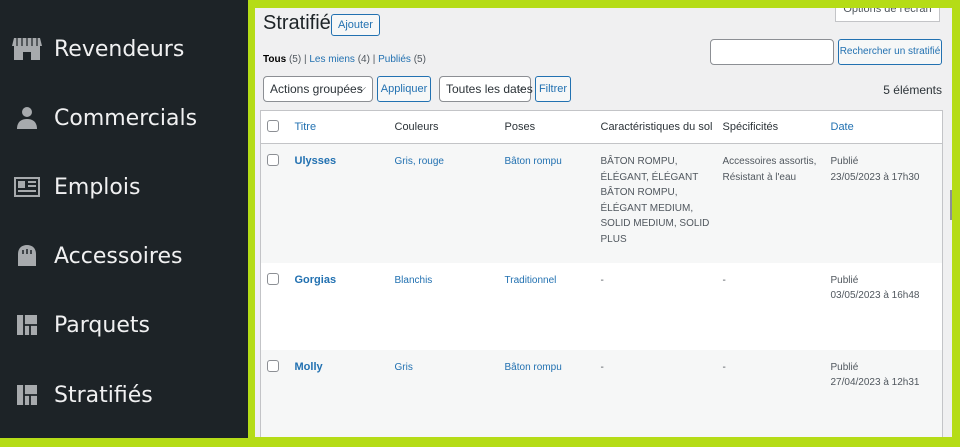 This screenshot has height=447, width=960. Describe the element at coordinates (770, 203) in the screenshot. I see `specs-cell: Accessoires assortis, Résistant à l'eau` at that location.